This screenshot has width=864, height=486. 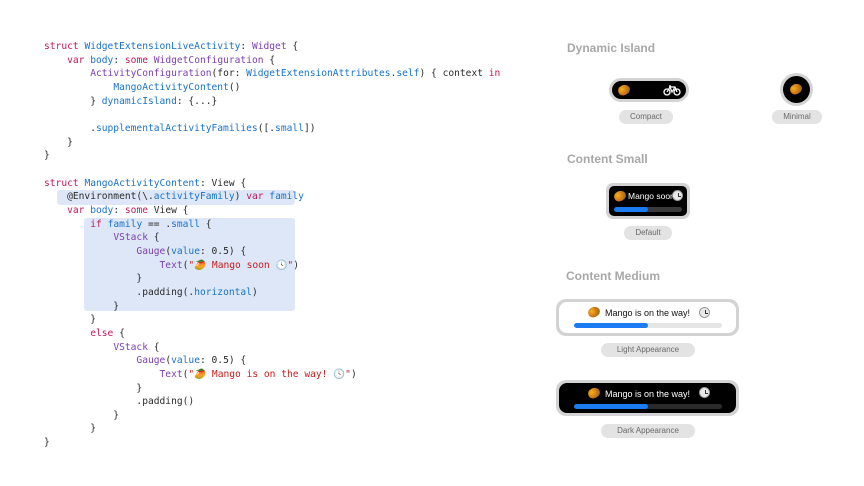 I want to click on code-line: struct MangoActivityContent: View {, so click(x=145, y=183).